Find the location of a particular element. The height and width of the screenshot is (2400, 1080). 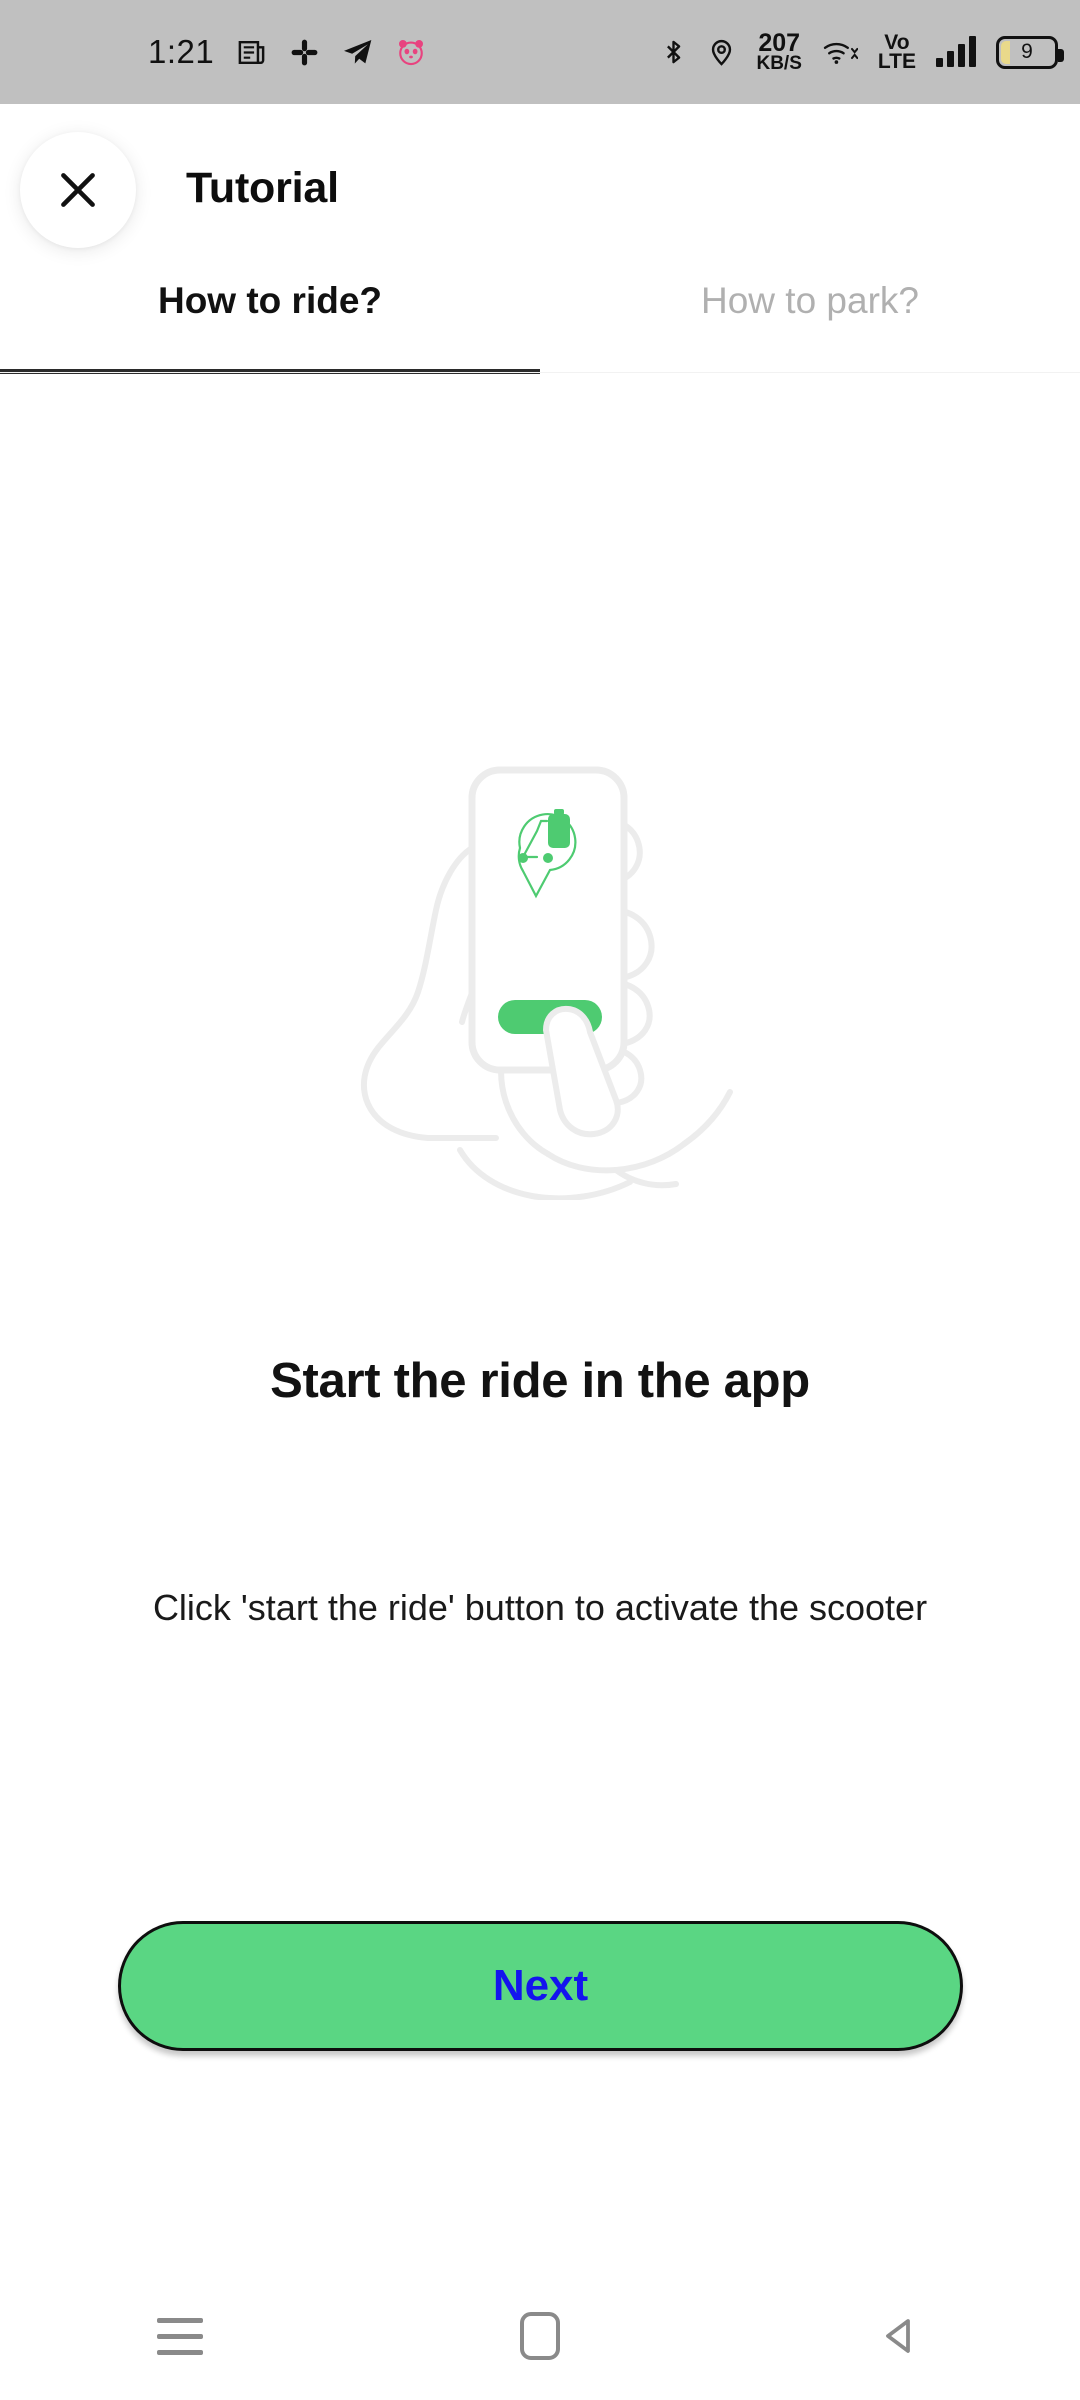

hand-holding-phone-pressing-button-illustration is located at coordinates (546, 983).